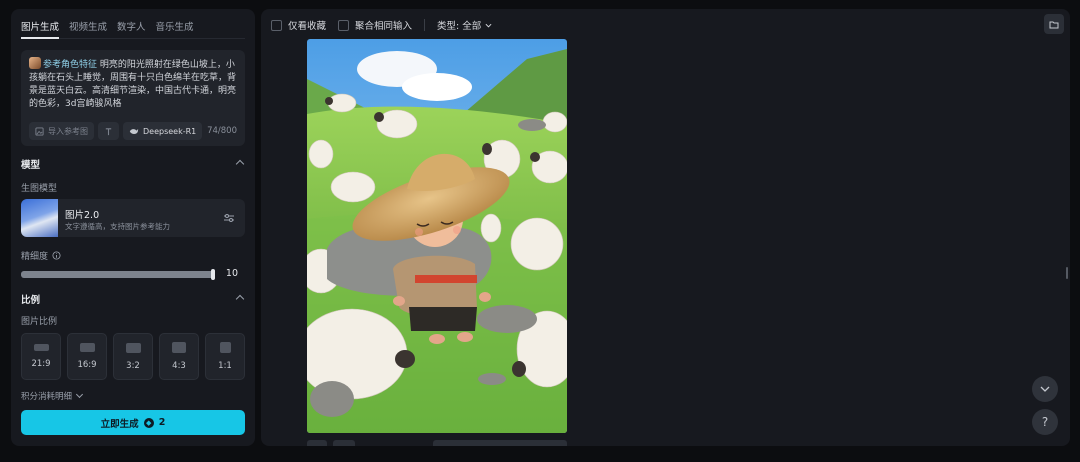  I want to click on help-button: ?, so click(1045, 422).